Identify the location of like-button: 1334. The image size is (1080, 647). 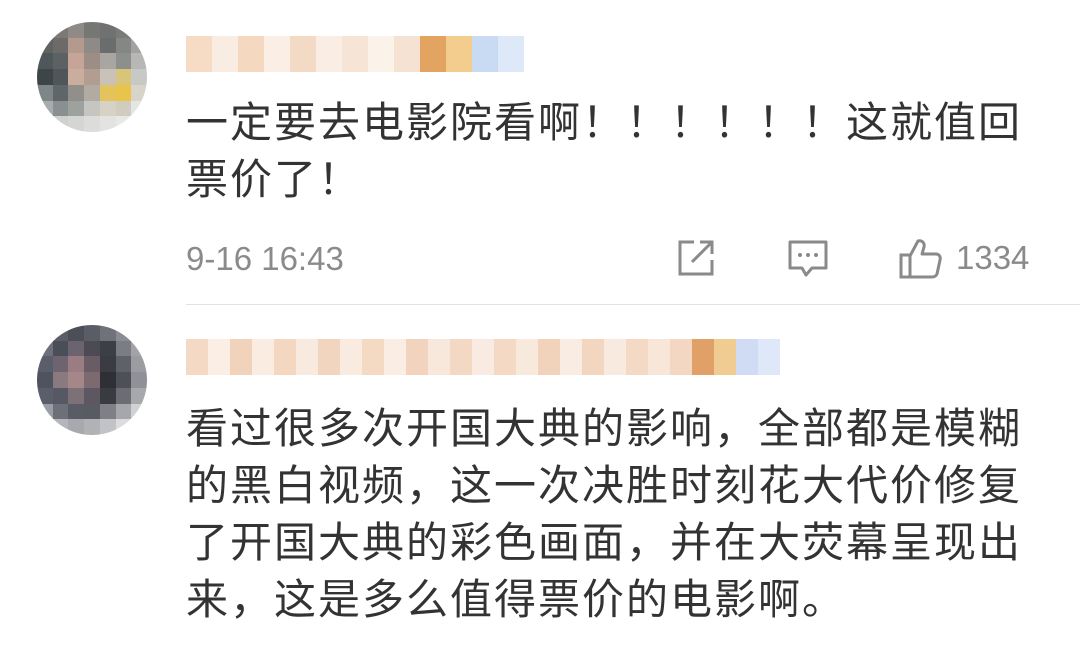
(963, 258).